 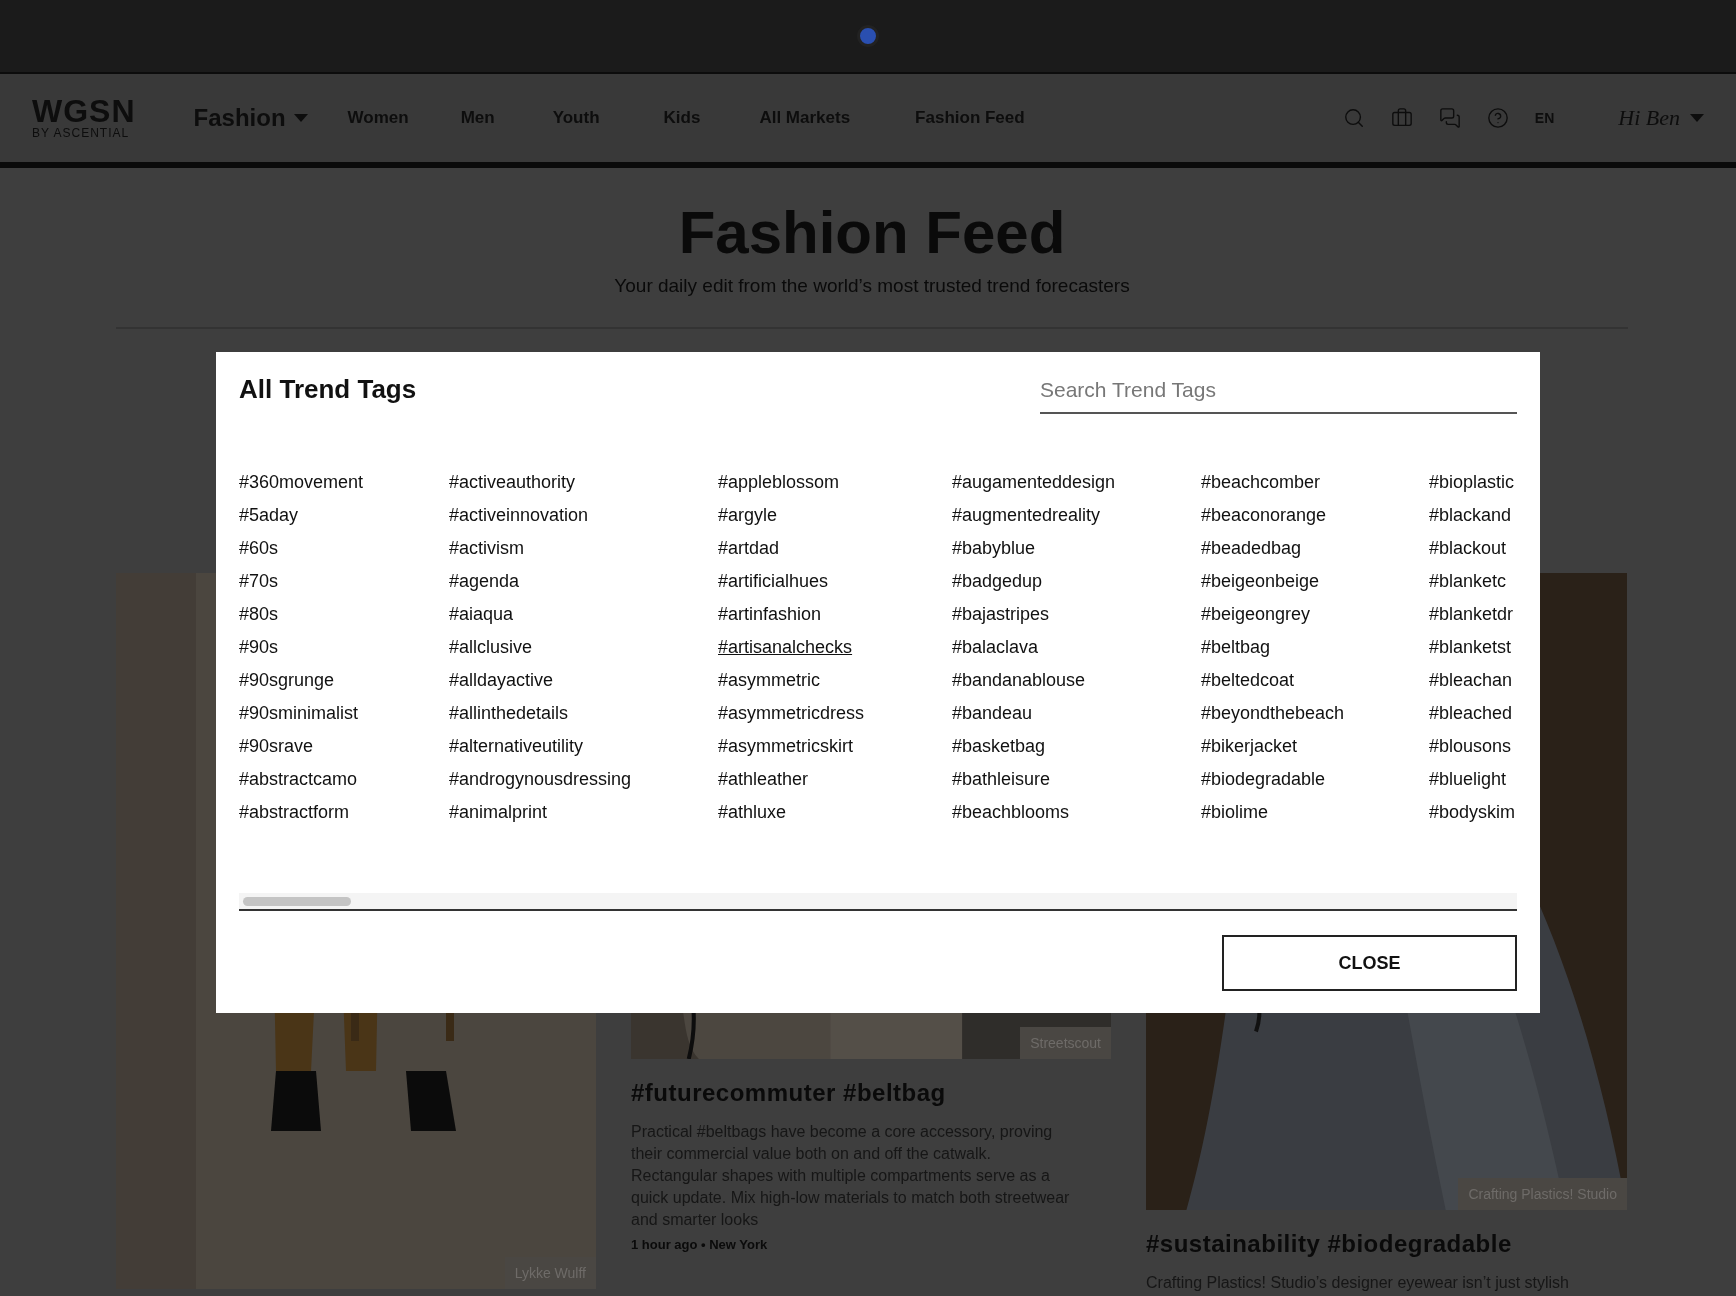 What do you see at coordinates (1471, 680) in the screenshot?
I see `tag-link: #bleachan` at bounding box center [1471, 680].